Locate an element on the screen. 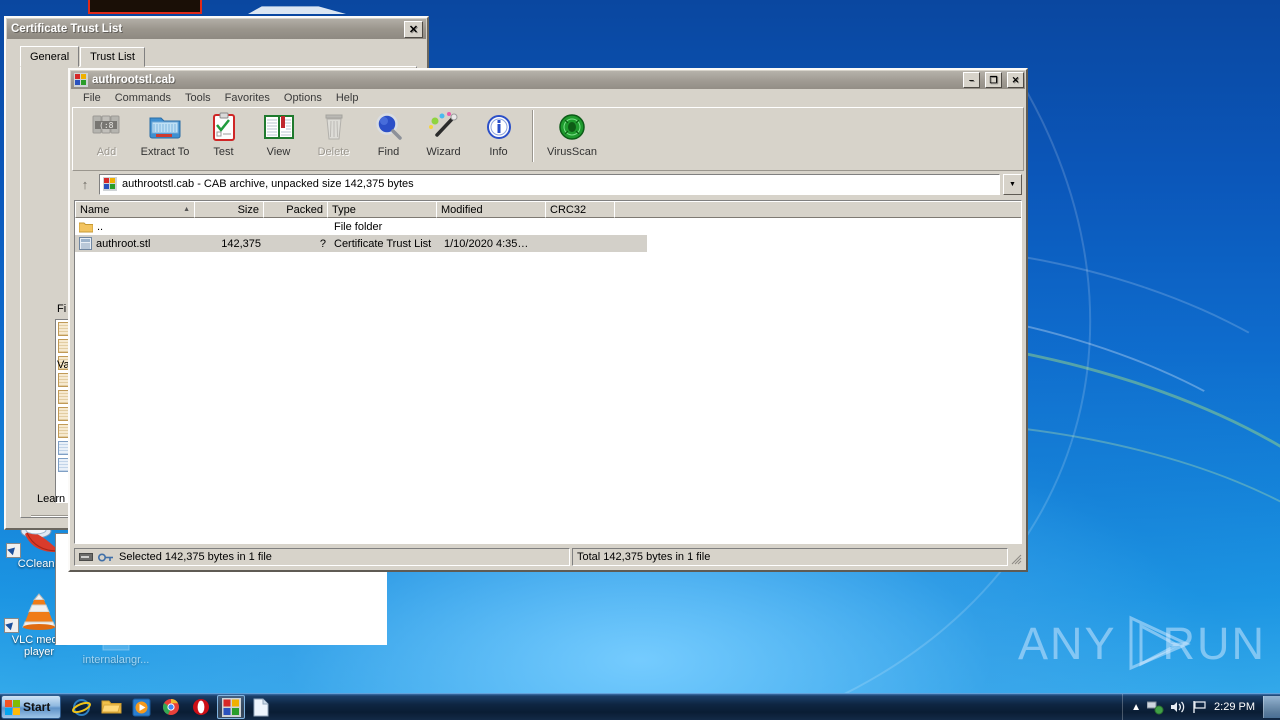  toolbar-view-button: View is located at coordinates (278, 138).